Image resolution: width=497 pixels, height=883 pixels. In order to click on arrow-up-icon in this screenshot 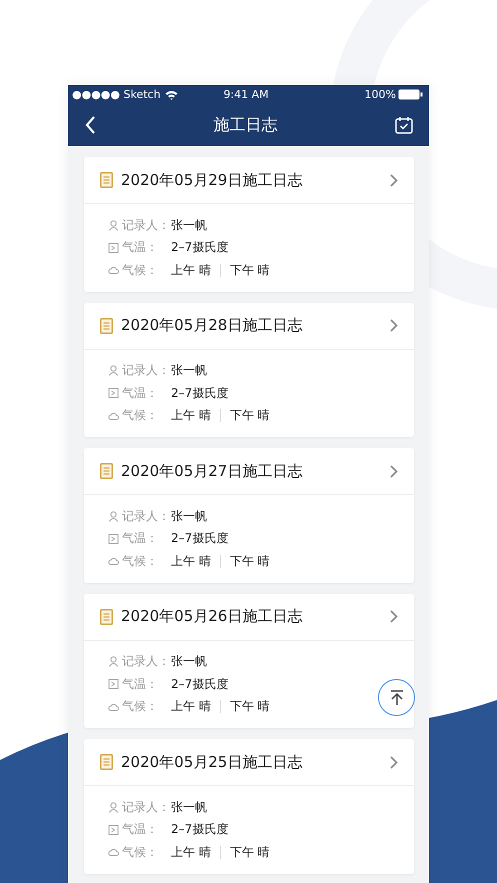, I will do `click(397, 698)`.